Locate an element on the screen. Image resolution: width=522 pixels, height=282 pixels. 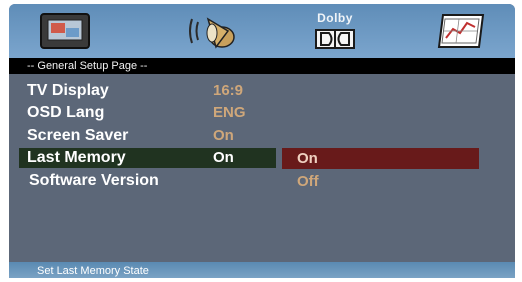
setting-value: ENG is located at coordinates (229, 112).